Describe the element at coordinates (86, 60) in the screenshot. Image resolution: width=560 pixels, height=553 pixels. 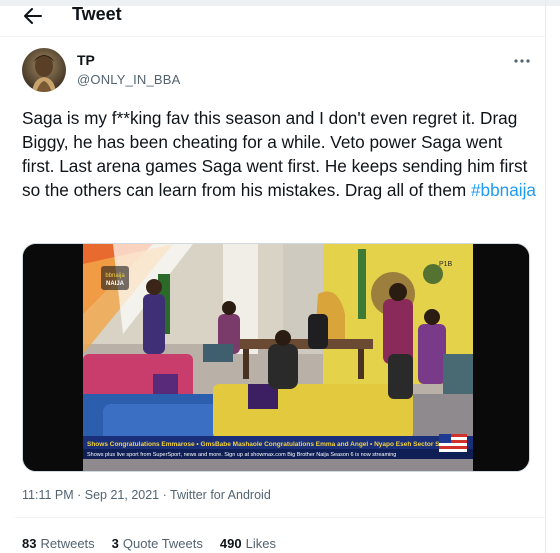
I see `author-display-name: TP` at that location.